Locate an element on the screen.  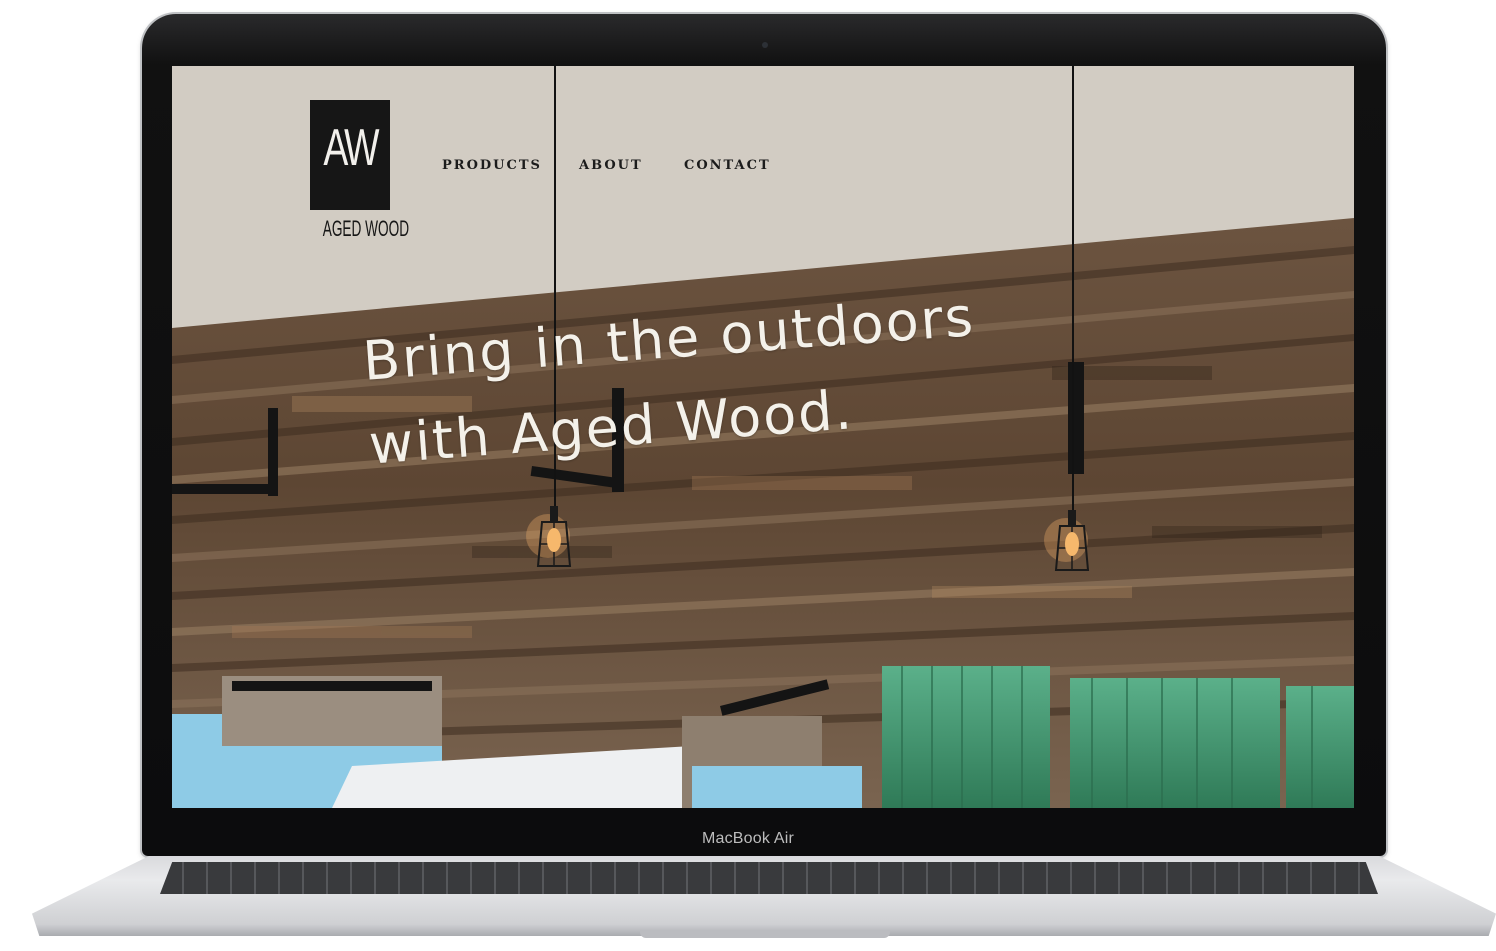
aged-wood-logo: AW AGED WOOD is located at coordinates (360, 171).